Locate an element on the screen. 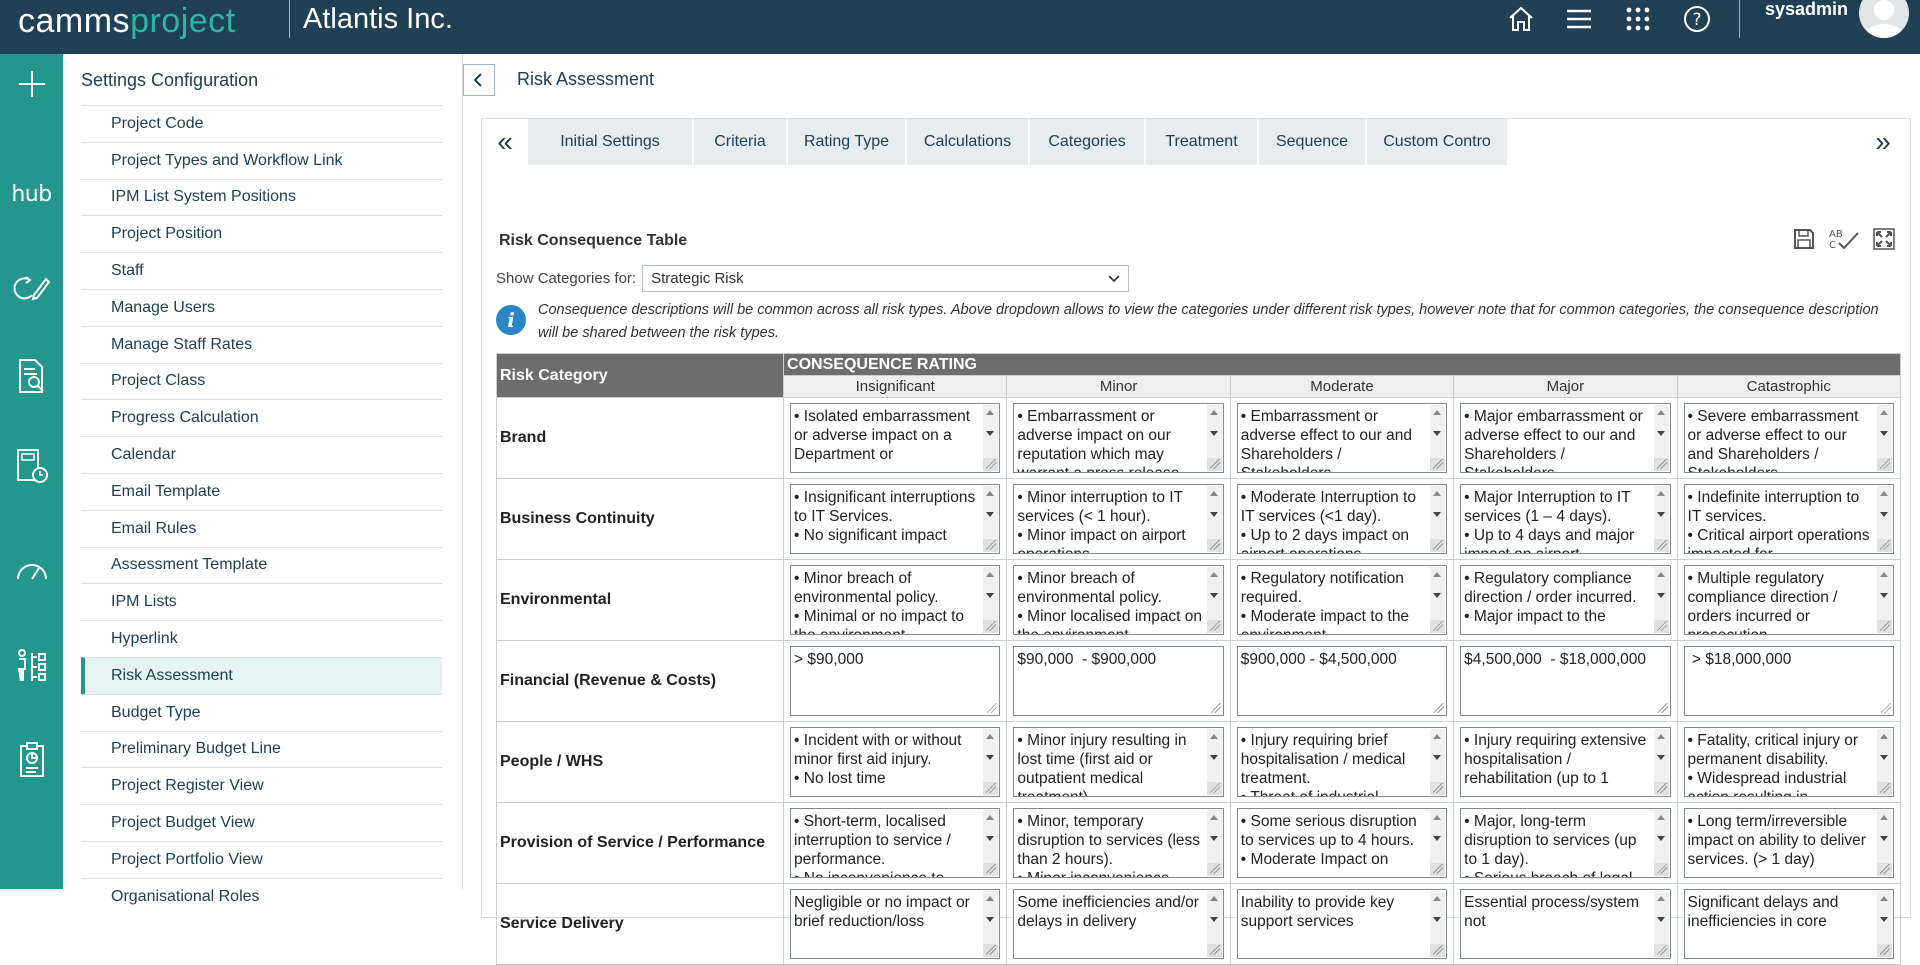 This screenshot has height=965, width=1920. settings-item: Email Template is located at coordinates (261, 491).